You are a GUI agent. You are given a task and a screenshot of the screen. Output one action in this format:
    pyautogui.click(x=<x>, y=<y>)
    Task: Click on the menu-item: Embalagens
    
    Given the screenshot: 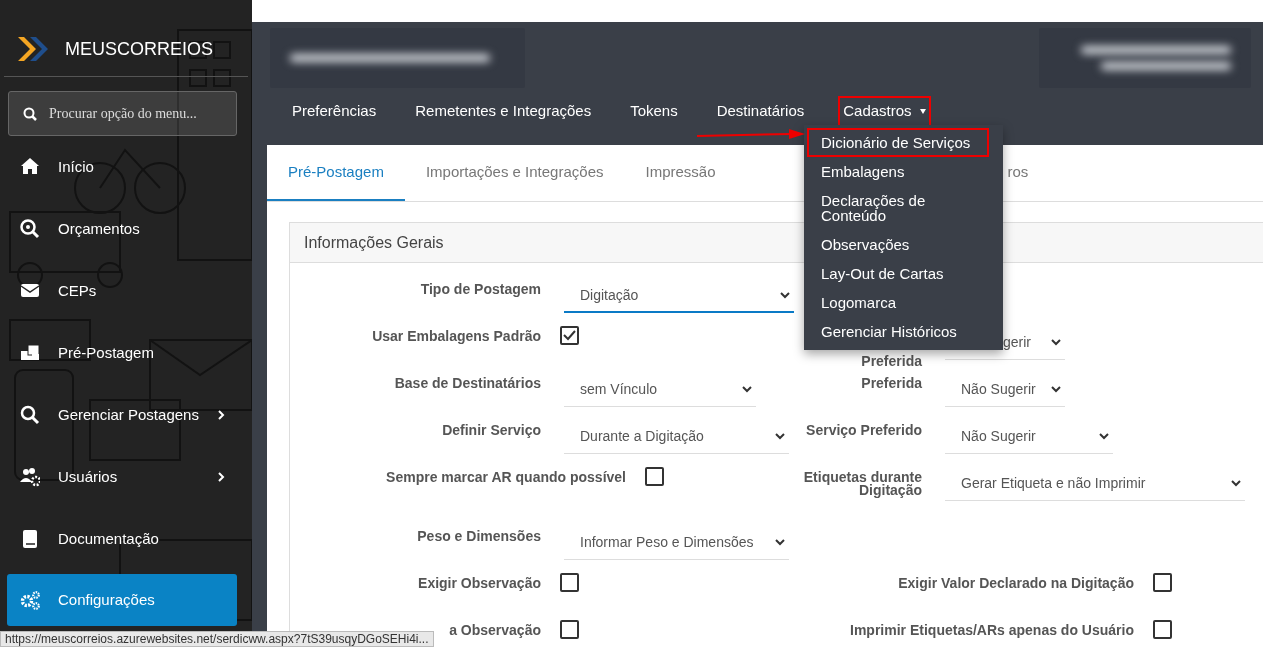 What is the action you would take?
    pyautogui.click(x=903, y=171)
    